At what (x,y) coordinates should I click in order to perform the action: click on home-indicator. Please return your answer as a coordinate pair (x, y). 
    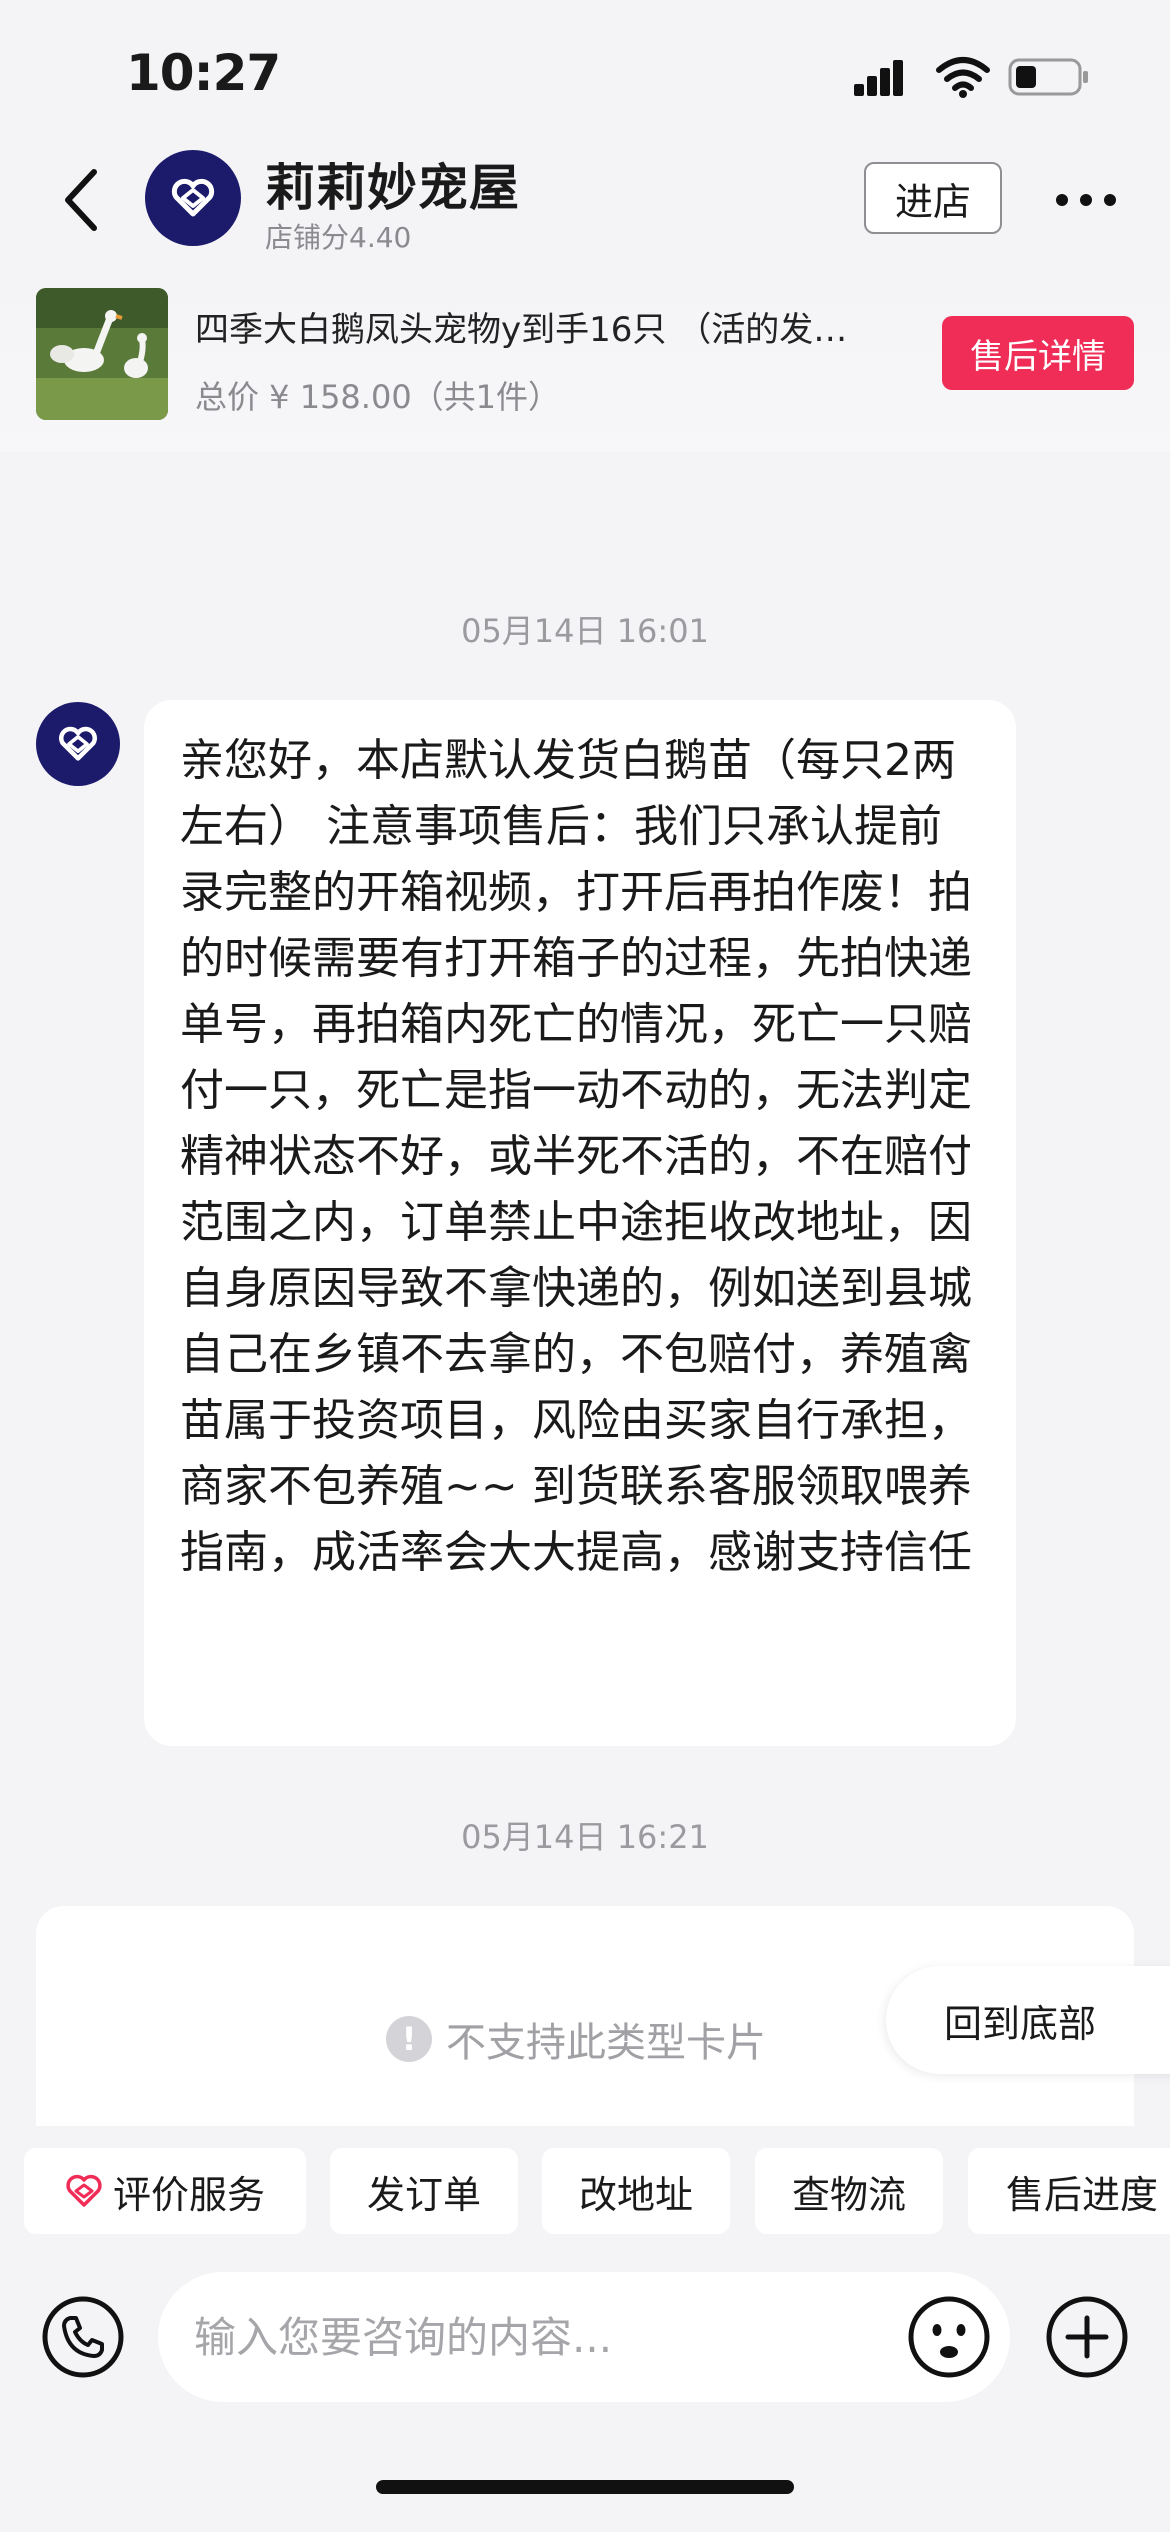
    Looking at the image, I should click on (585, 2487).